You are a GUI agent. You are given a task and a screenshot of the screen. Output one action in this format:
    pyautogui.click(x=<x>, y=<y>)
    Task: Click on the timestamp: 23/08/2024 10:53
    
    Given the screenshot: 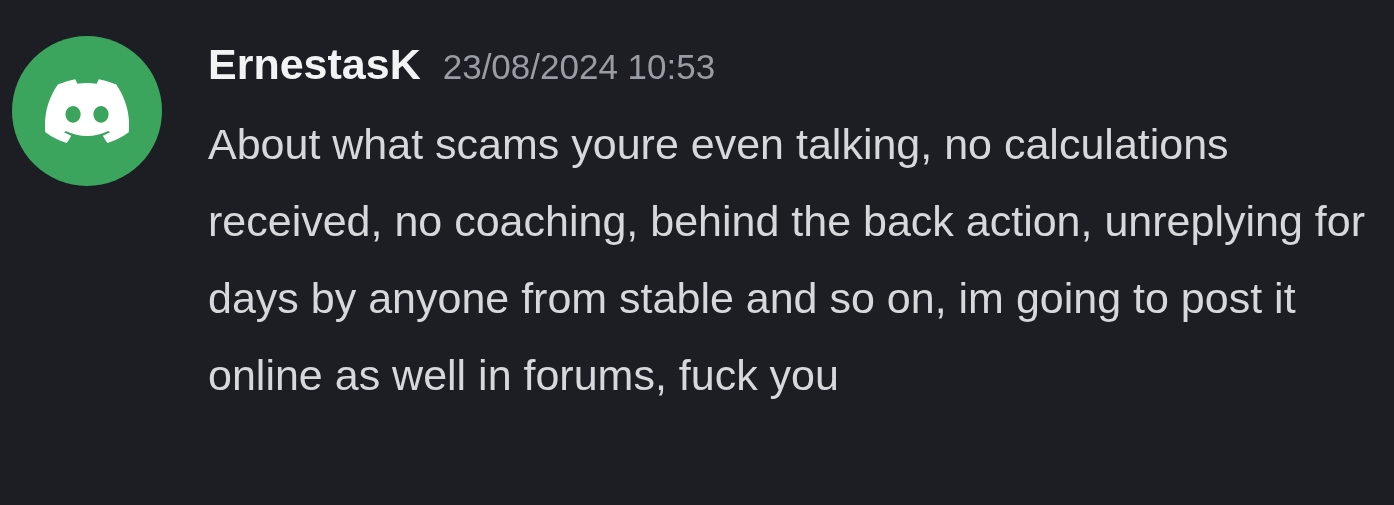 What is the action you would take?
    pyautogui.click(x=579, y=67)
    